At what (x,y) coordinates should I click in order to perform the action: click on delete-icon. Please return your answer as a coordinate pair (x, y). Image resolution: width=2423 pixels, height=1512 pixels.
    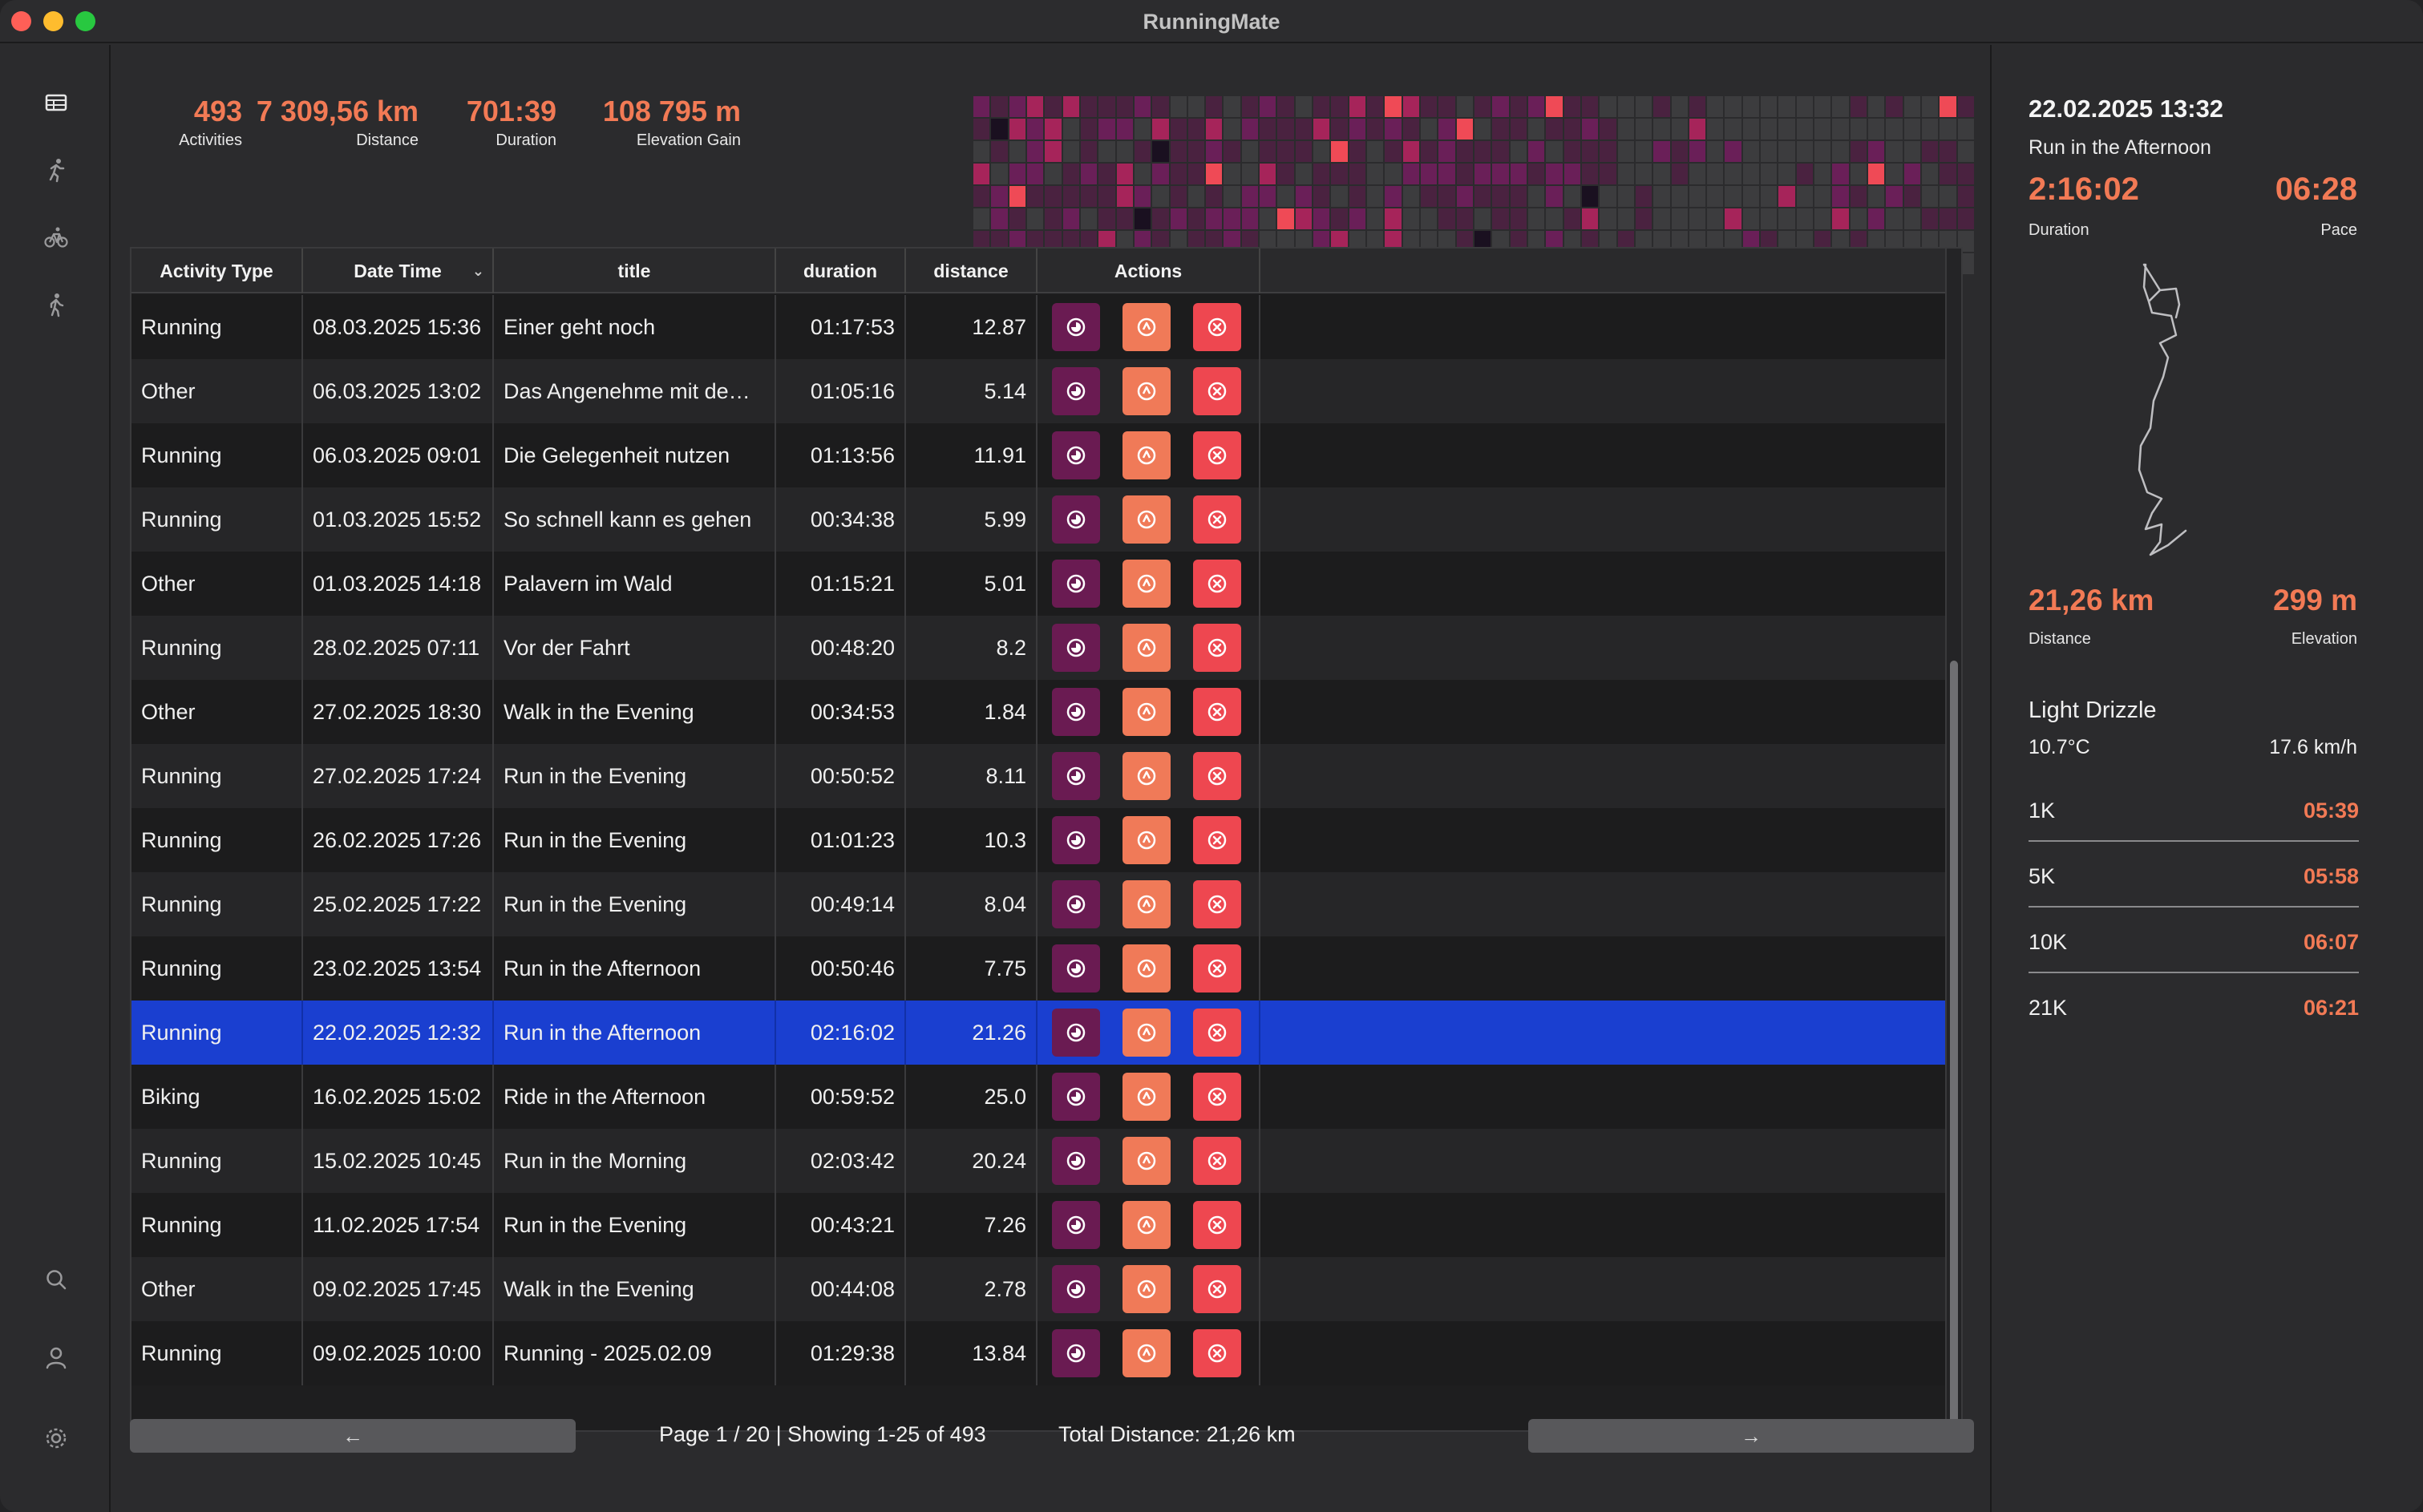
    Looking at the image, I should click on (1217, 391).